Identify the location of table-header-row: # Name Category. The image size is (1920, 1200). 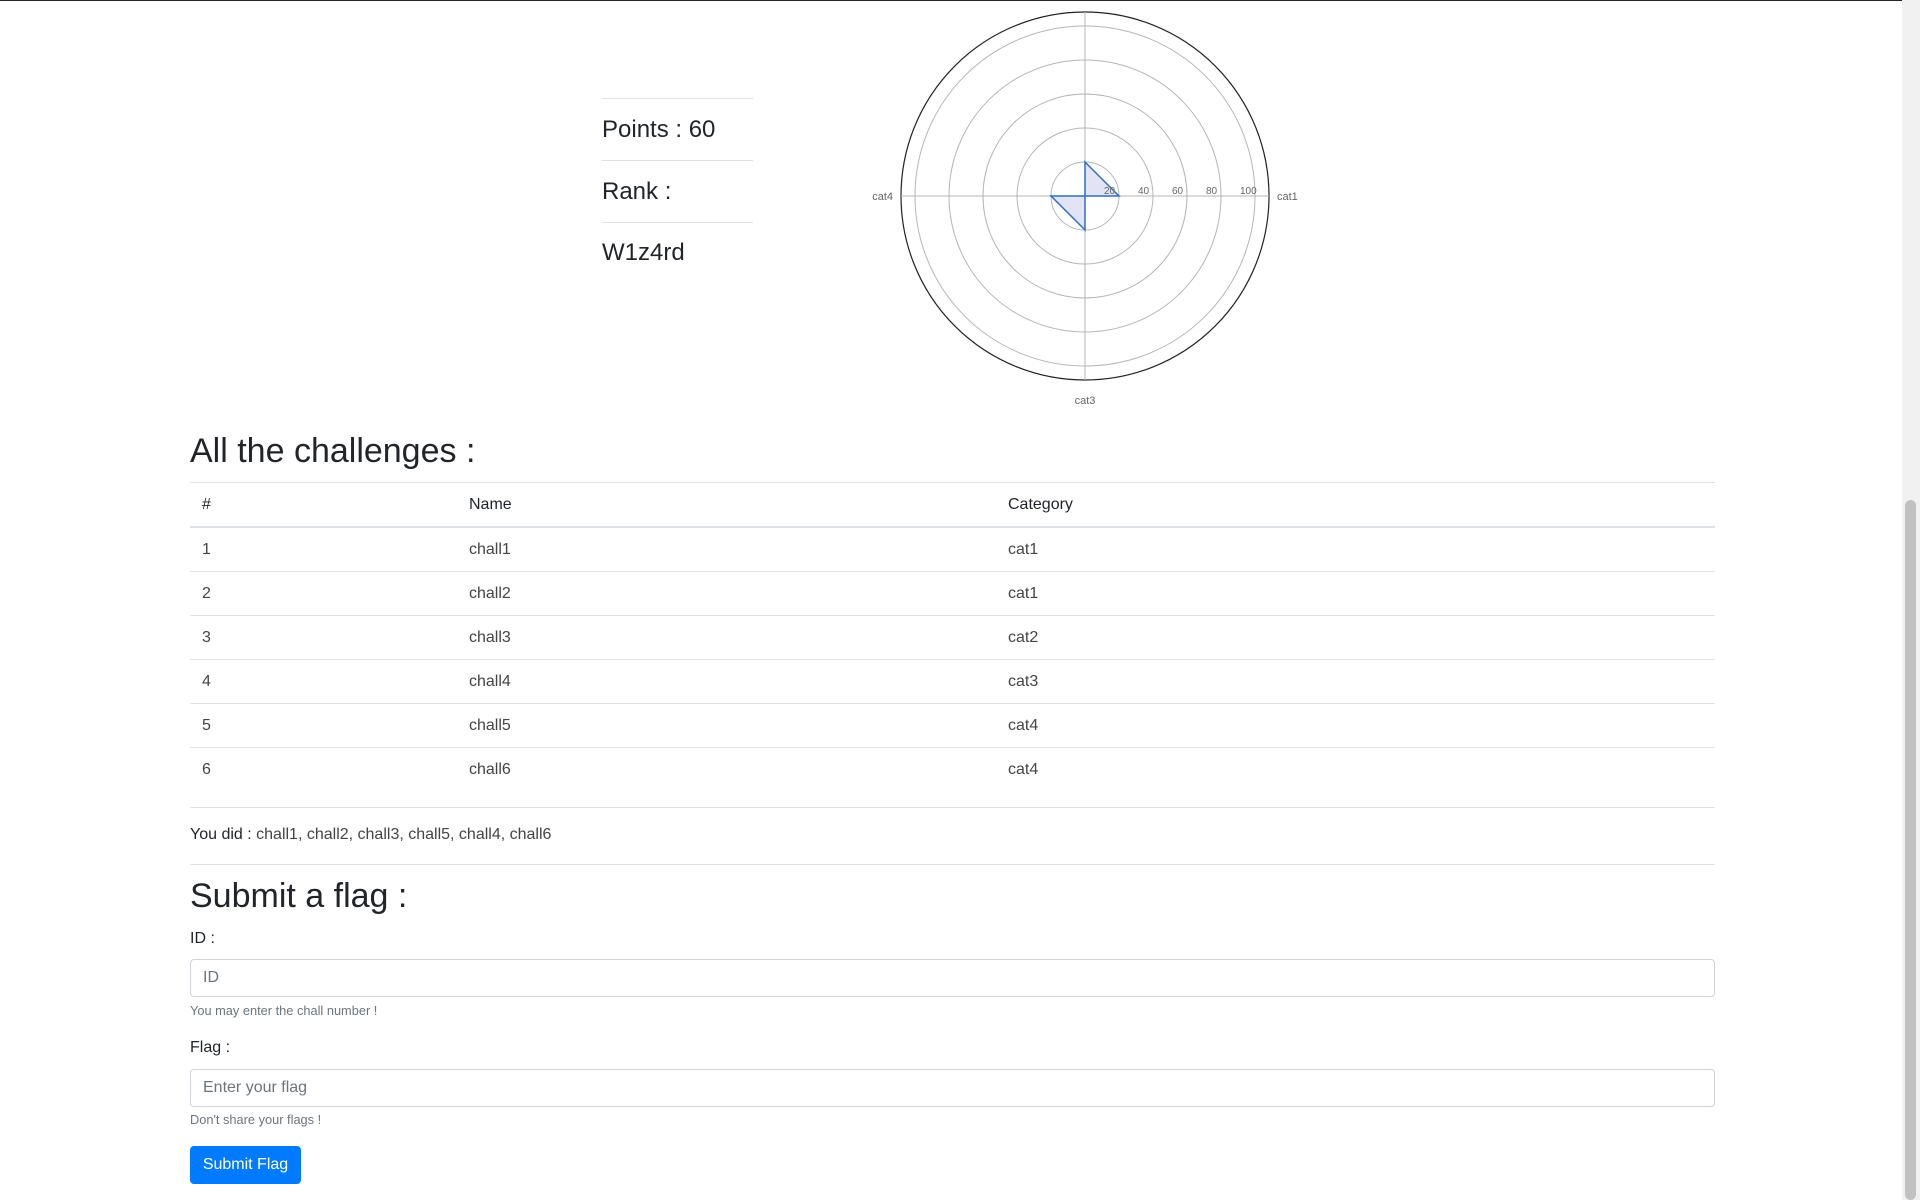
(952, 505).